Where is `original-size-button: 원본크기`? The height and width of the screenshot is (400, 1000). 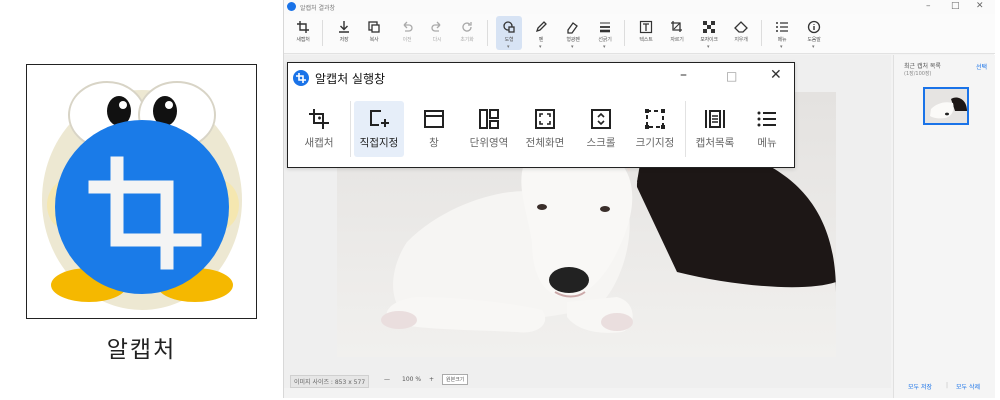 original-size-button: 원본크기 is located at coordinates (455, 379).